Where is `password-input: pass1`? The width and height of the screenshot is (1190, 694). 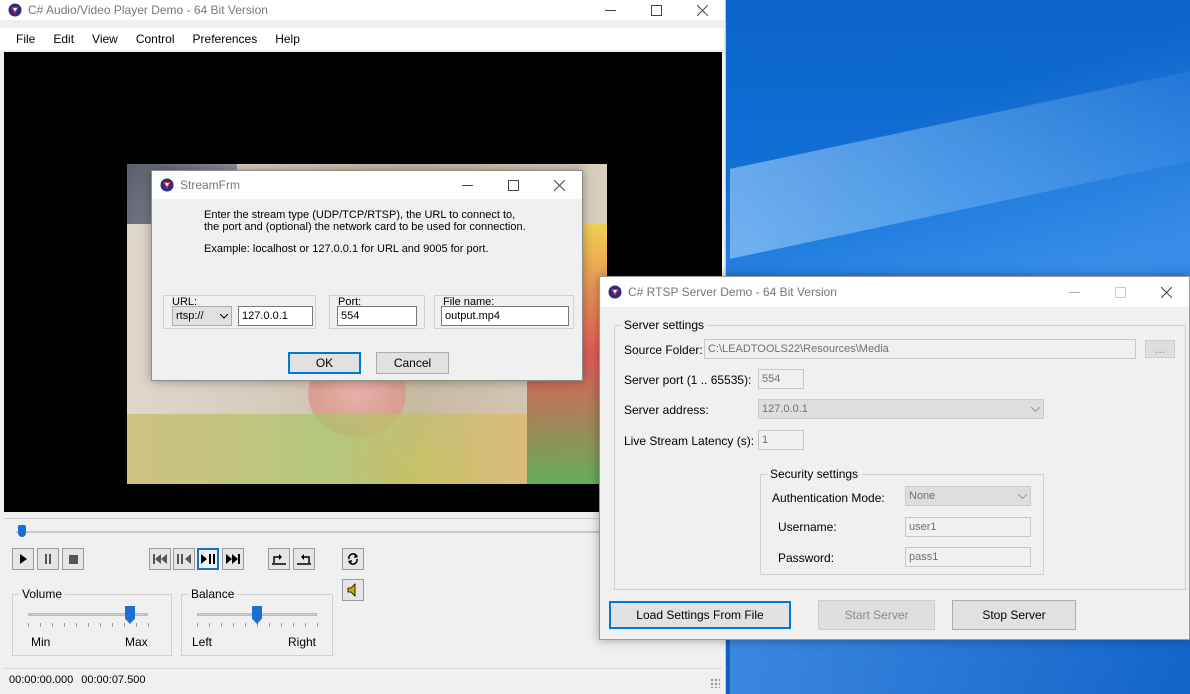 password-input: pass1 is located at coordinates (968, 557).